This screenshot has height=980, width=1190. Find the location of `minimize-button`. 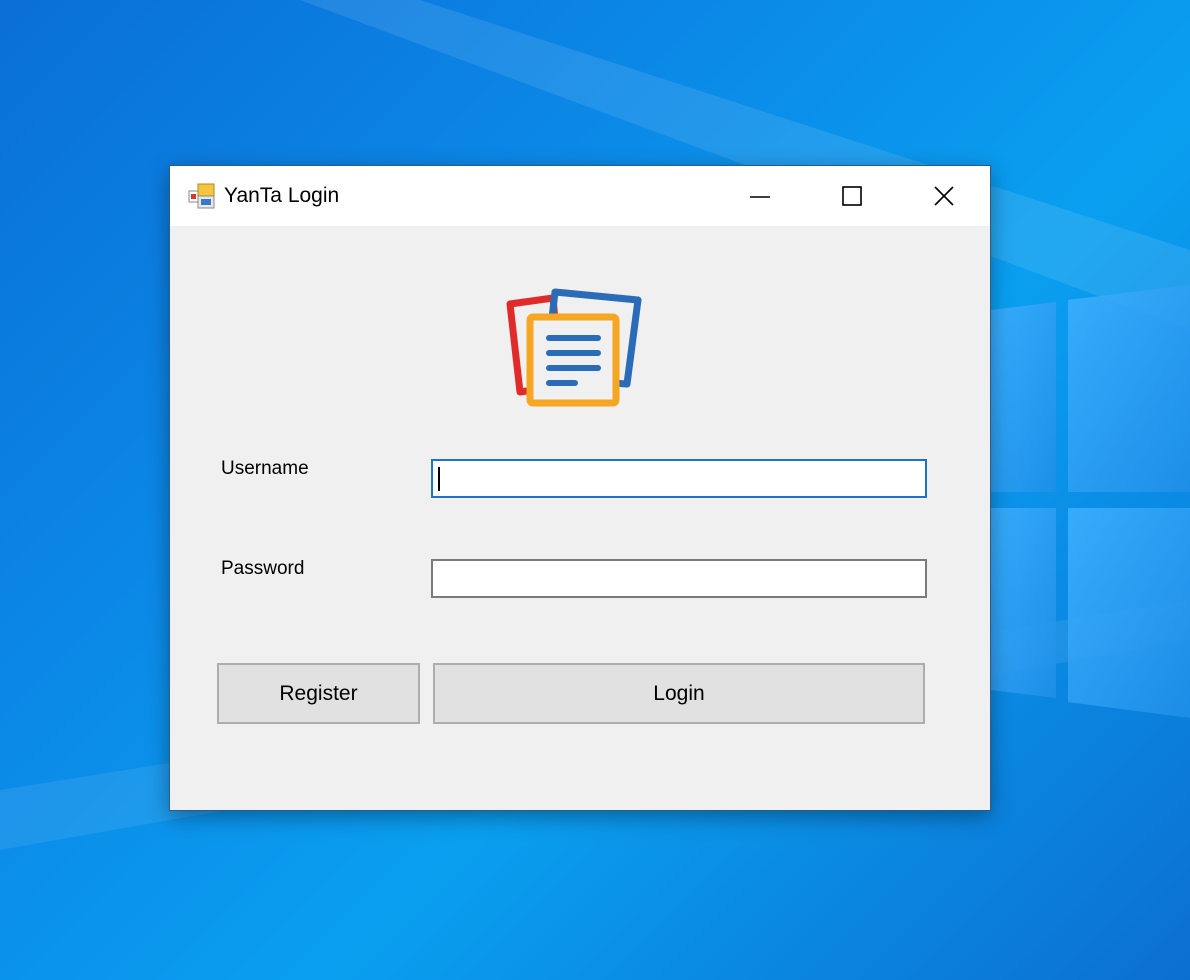

minimize-button is located at coordinates (760, 196).